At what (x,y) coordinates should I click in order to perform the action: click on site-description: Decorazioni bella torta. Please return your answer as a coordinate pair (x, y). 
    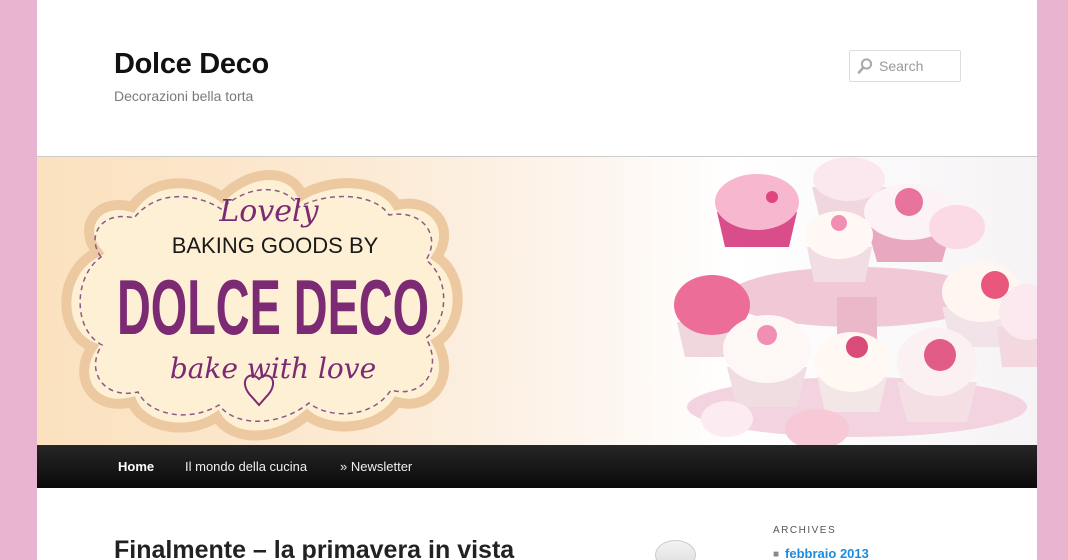
    Looking at the image, I should click on (184, 96).